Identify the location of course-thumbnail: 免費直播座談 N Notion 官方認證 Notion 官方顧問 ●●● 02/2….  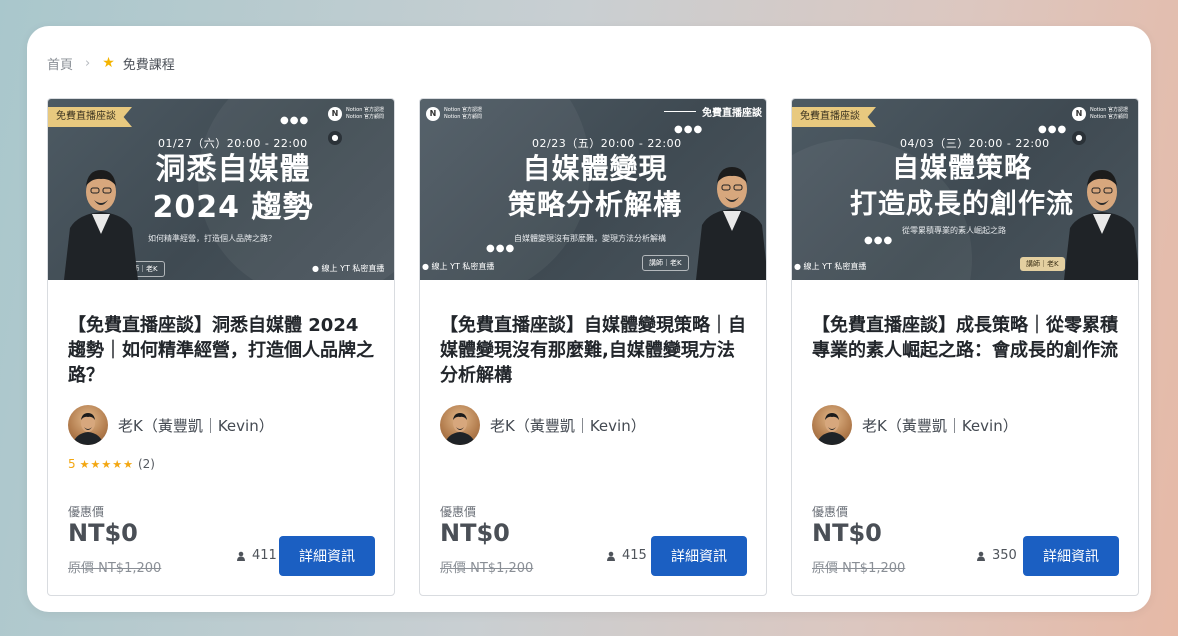
(593, 189).